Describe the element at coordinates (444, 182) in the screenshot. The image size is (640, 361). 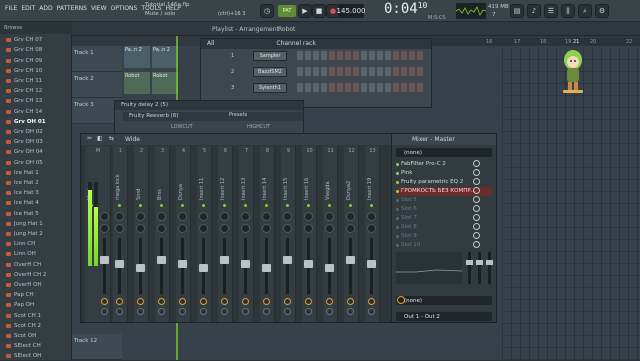
I see `fx-slot: Fruity parametric EQ 2` at that location.